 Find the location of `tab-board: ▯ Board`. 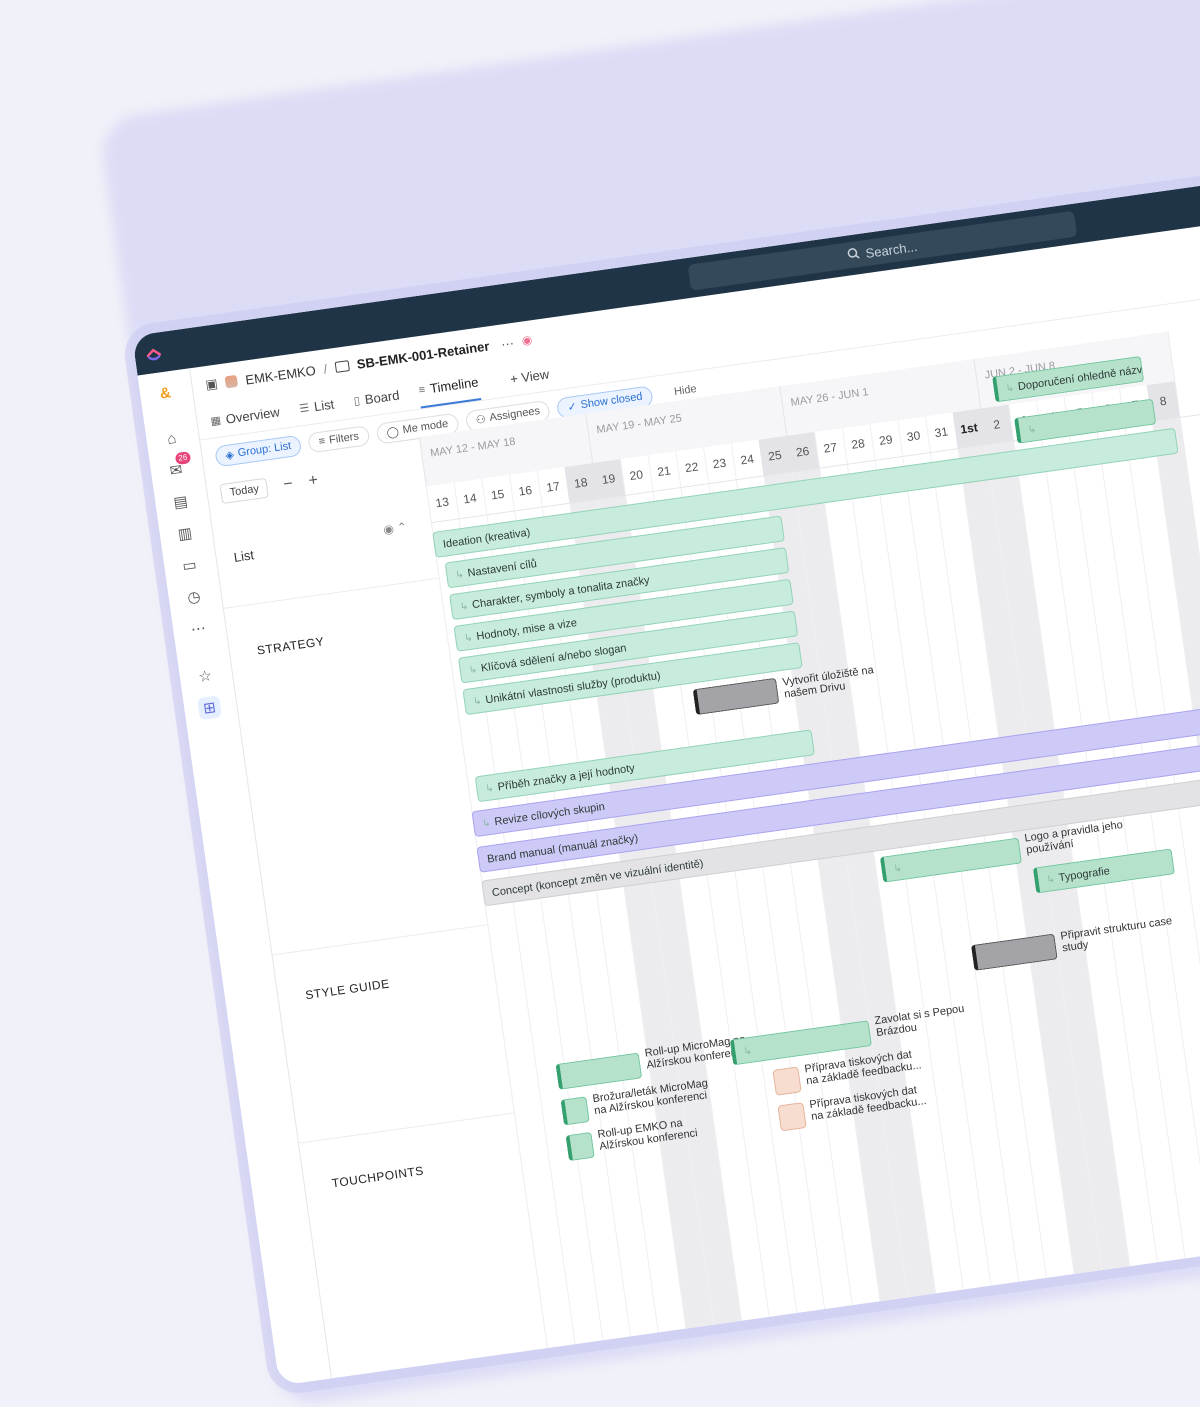

tab-board: ▯ Board is located at coordinates (377, 402).